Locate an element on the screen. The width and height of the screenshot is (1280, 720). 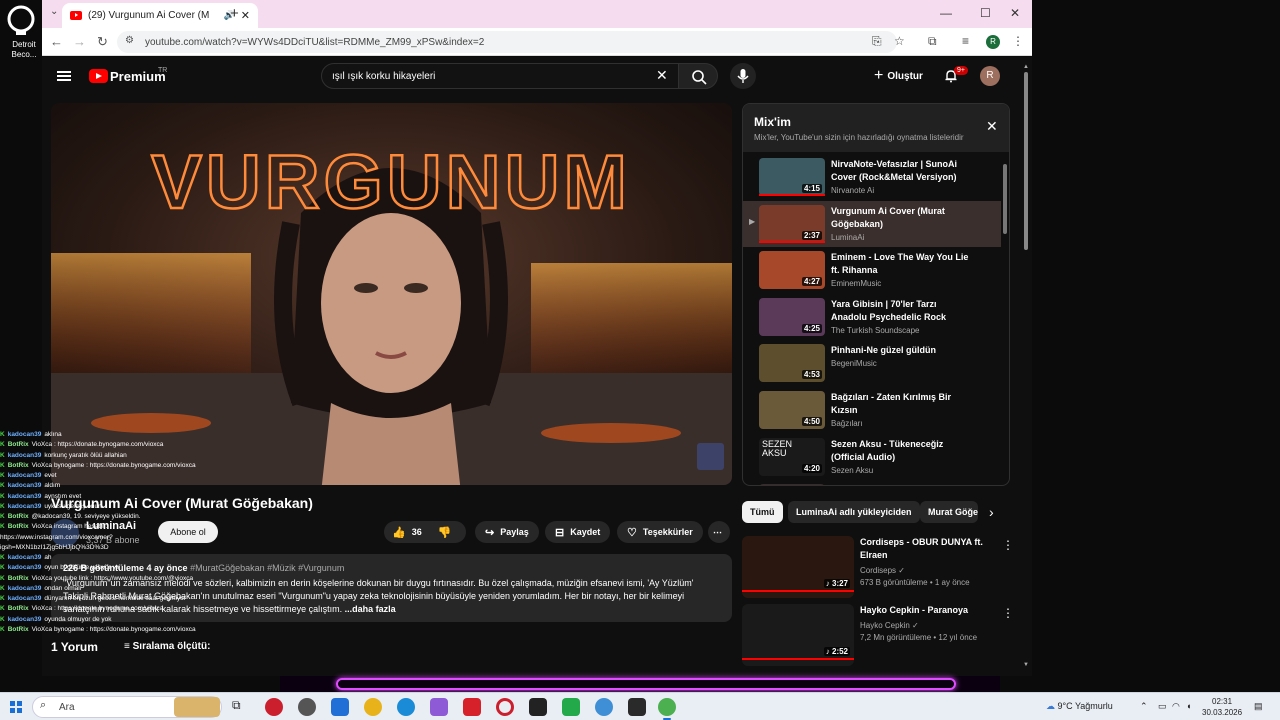
game-icon is located at coordinates (571, 707).